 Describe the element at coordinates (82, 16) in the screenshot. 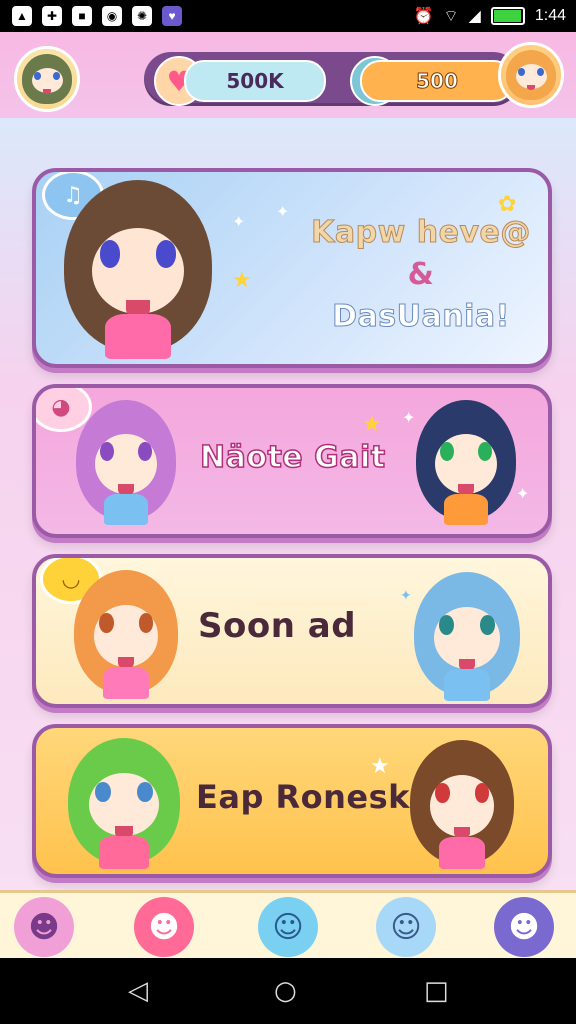

I see `app-icon: ■` at that location.